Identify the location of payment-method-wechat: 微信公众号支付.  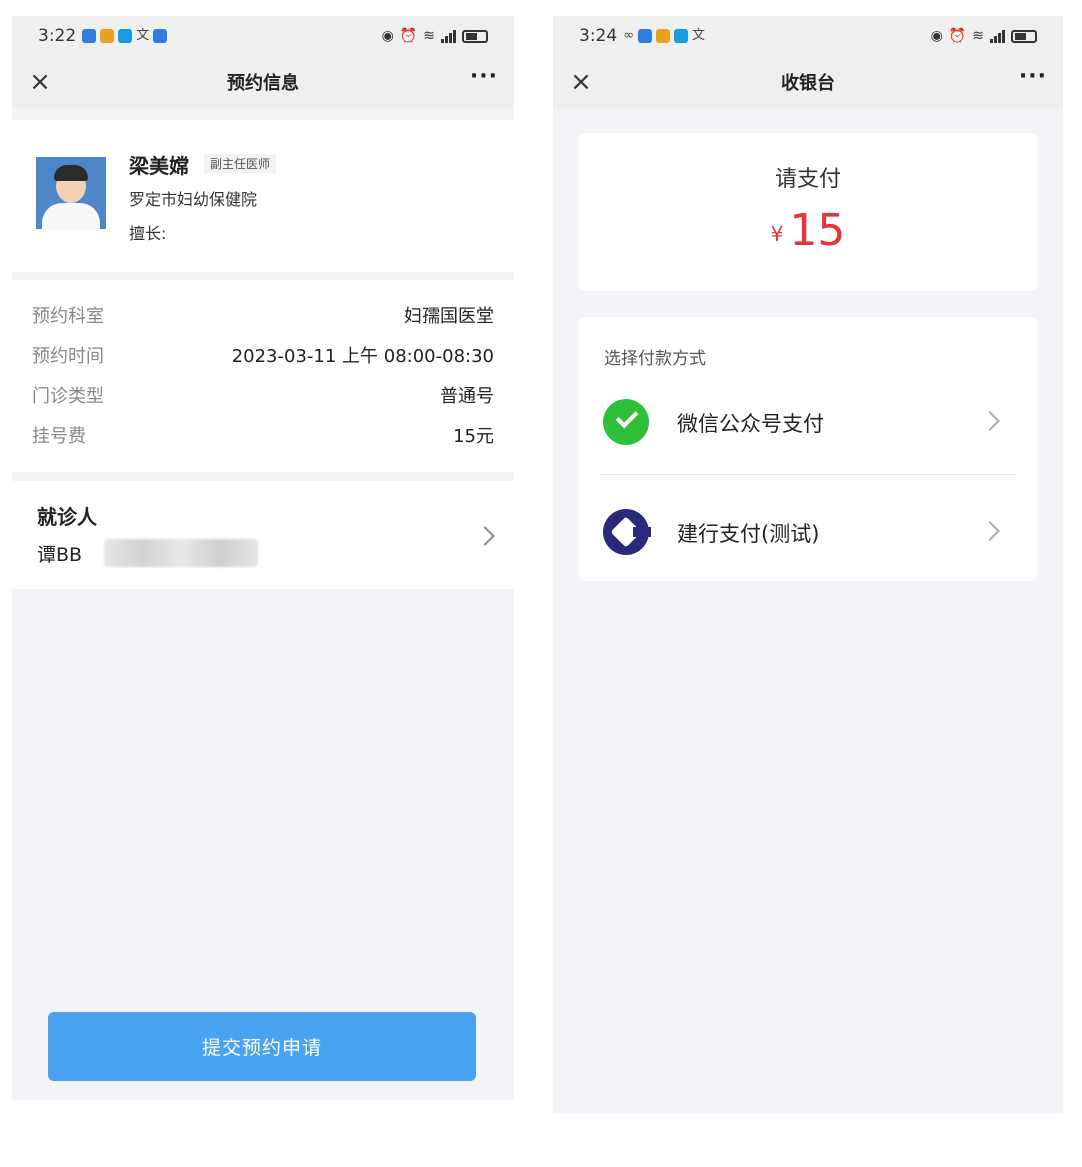
(808, 425).